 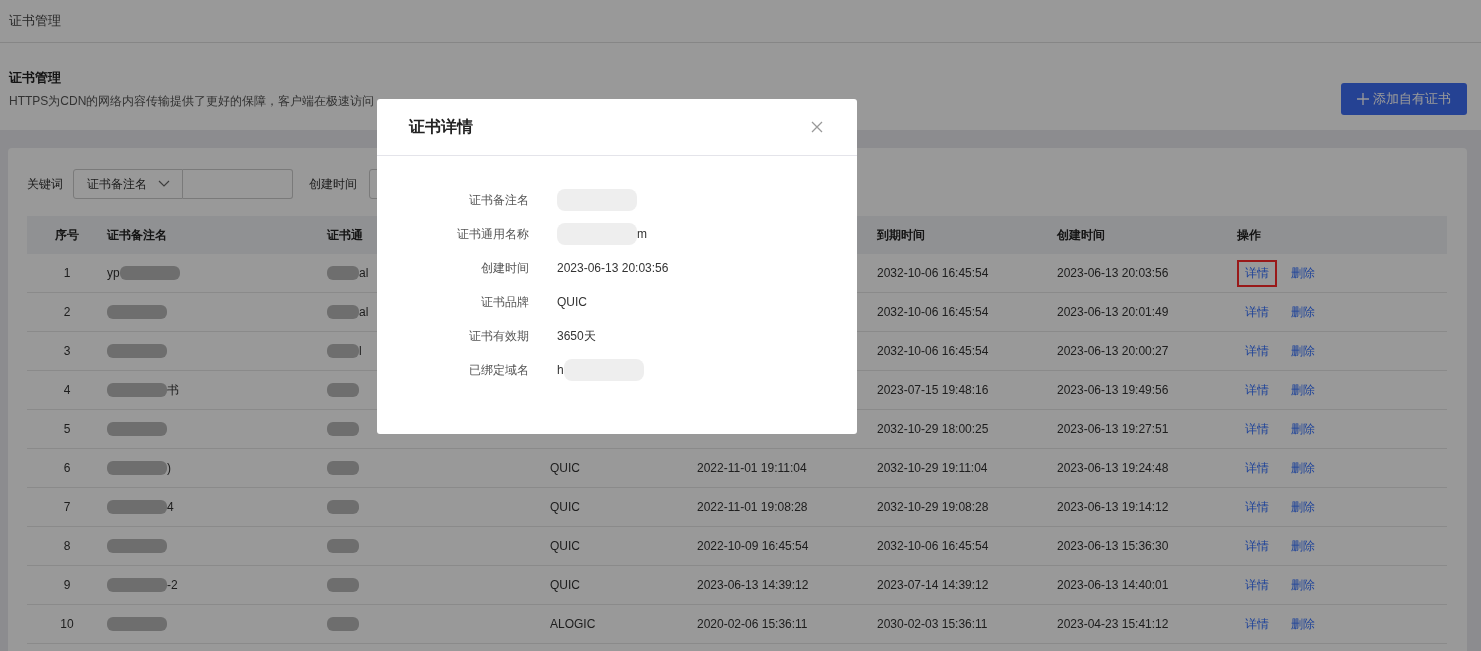 What do you see at coordinates (498, 200) in the screenshot?
I see `field-label: 证书备注名` at bounding box center [498, 200].